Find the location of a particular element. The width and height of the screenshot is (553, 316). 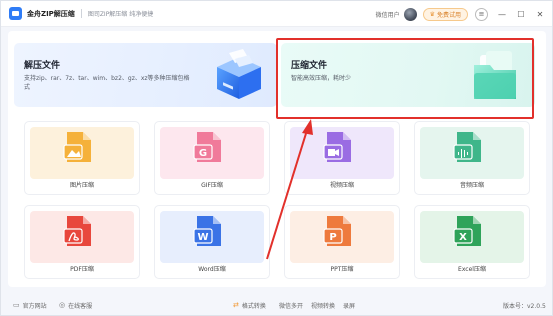

audio-icon is located at coordinates (467, 147).